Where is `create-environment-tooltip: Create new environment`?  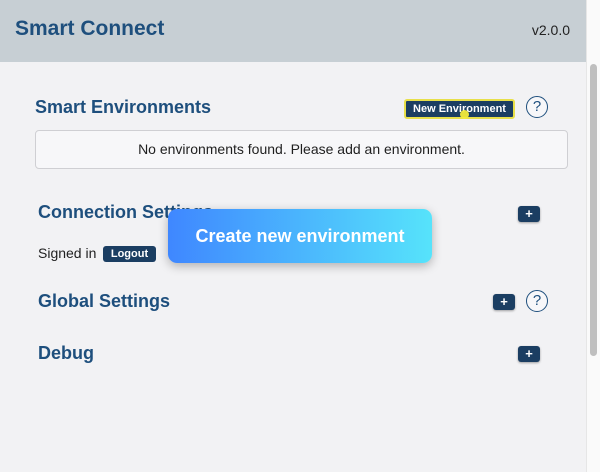 create-environment-tooltip: Create new environment is located at coordinates (300, 236).